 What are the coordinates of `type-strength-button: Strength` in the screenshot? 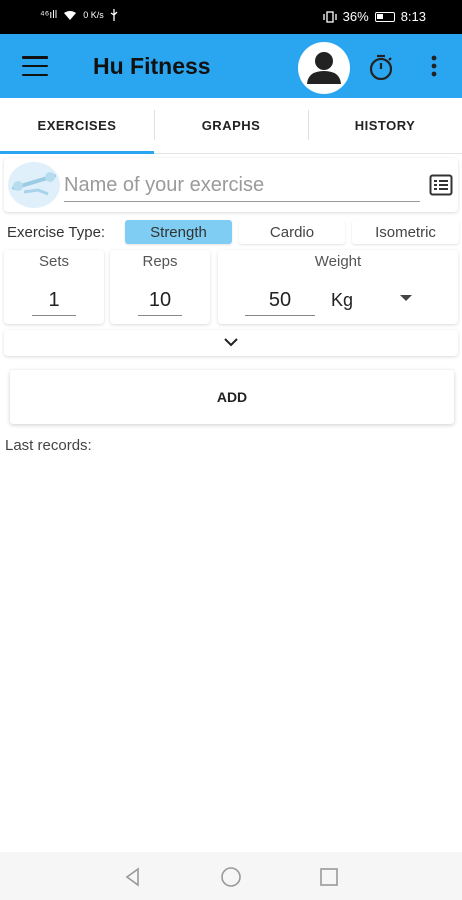 It's located at (178, 232).